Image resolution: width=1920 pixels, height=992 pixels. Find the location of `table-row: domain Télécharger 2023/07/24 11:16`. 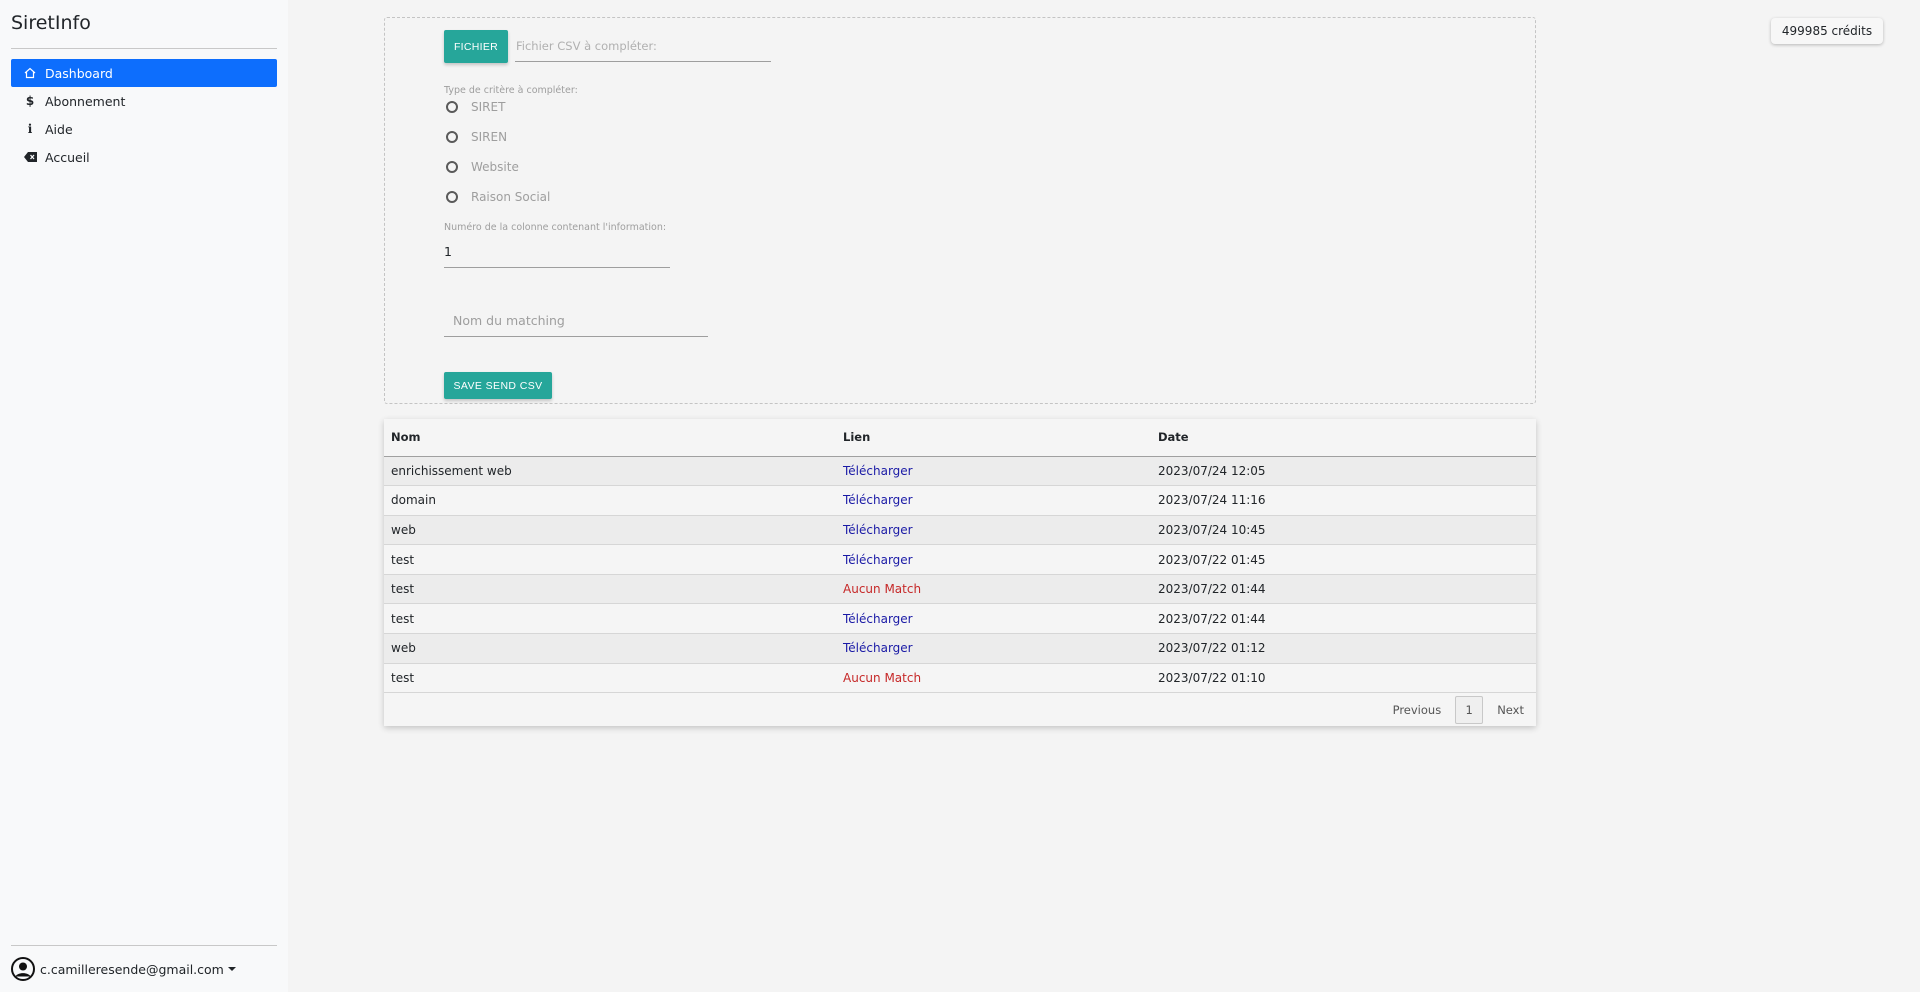

table-row: domain Télécharger 2023/07/24 11:16 is located at coordinates (960, 500).